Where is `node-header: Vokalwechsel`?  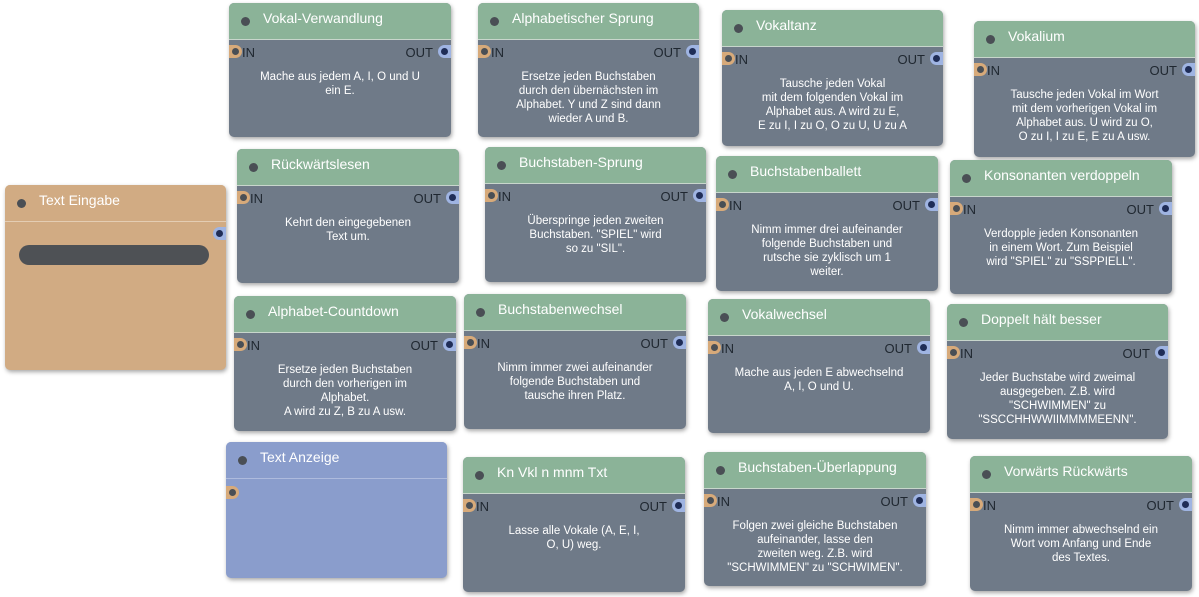 node-header: Vokalwechsel is located at coordinates (819, 317).